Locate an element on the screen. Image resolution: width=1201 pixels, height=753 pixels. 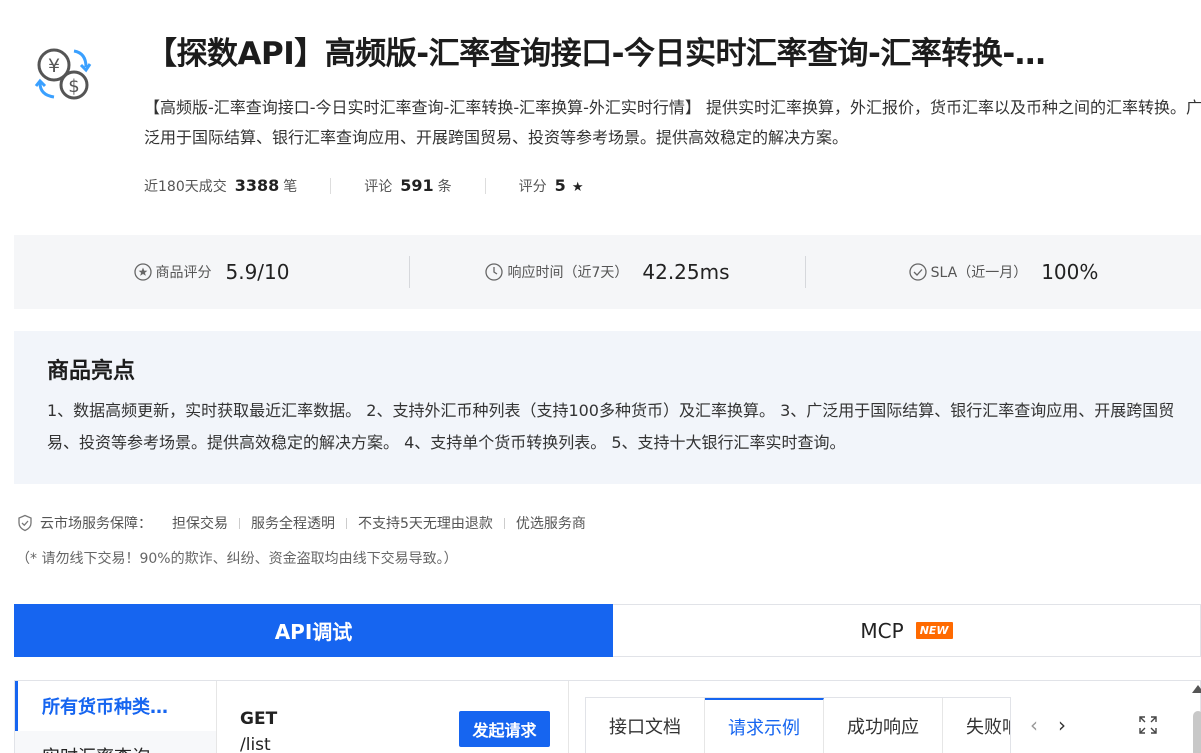
tab-success-response: 成功响应 is located at coordinates (883, 725).